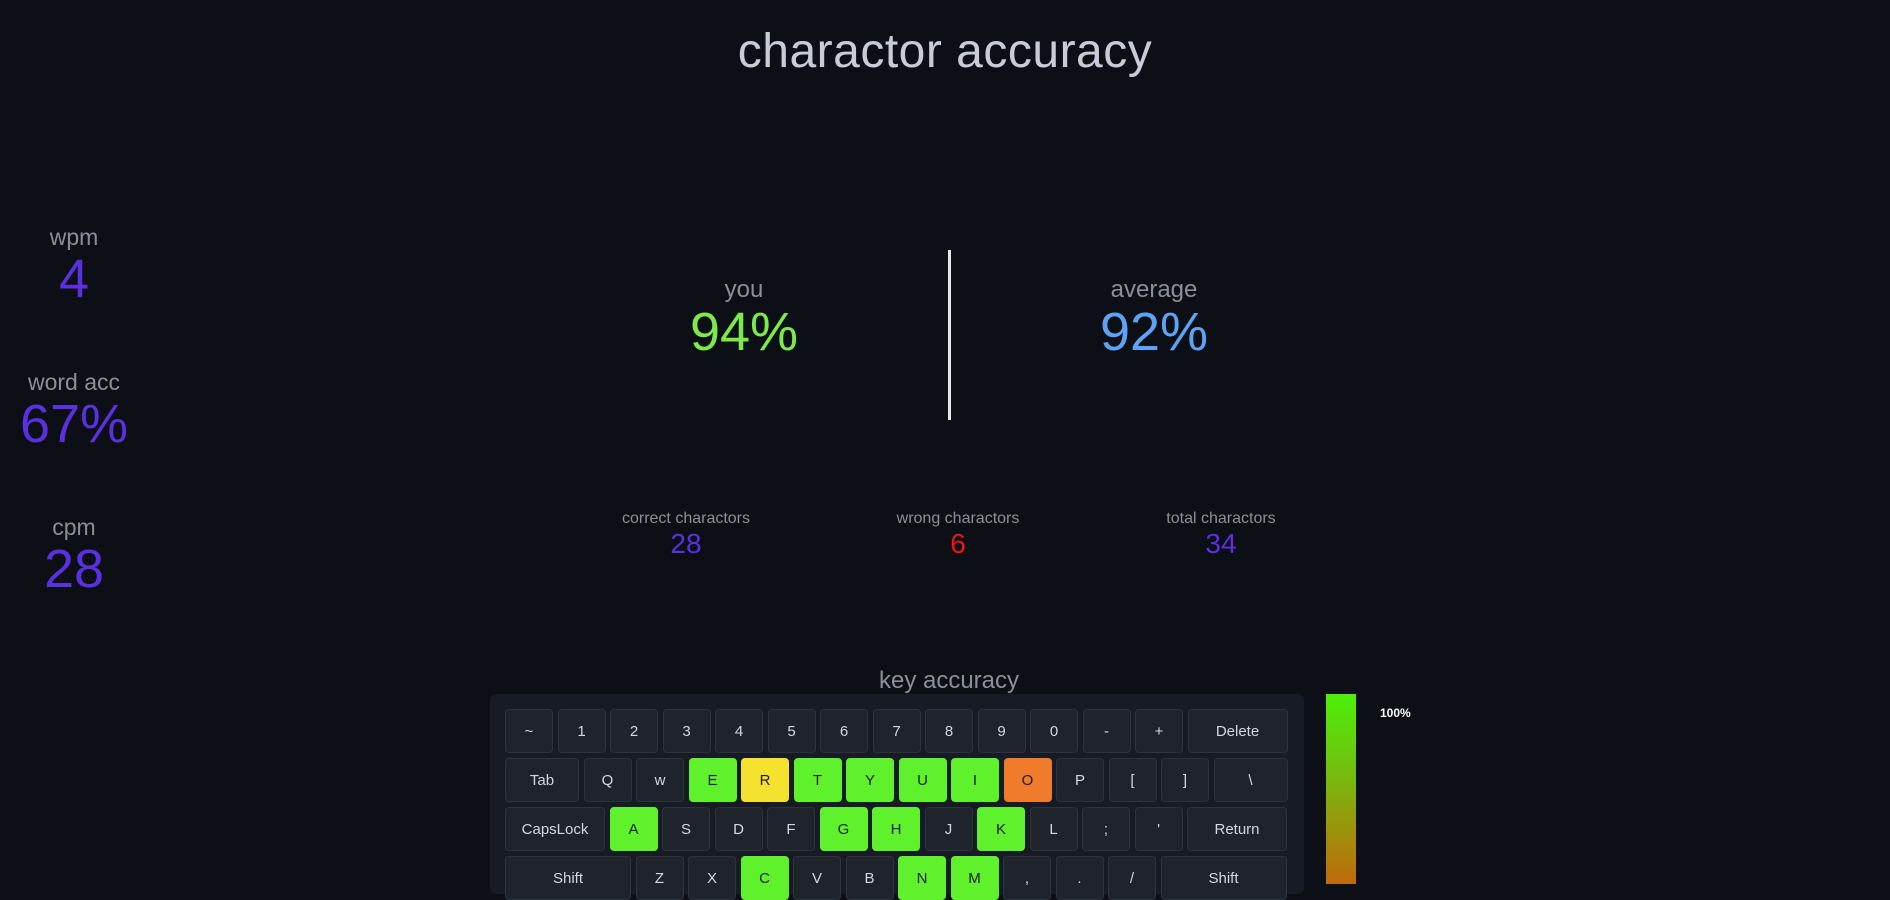  I want to click on wrong-count: wrong charactors 6, so click(958, 535).